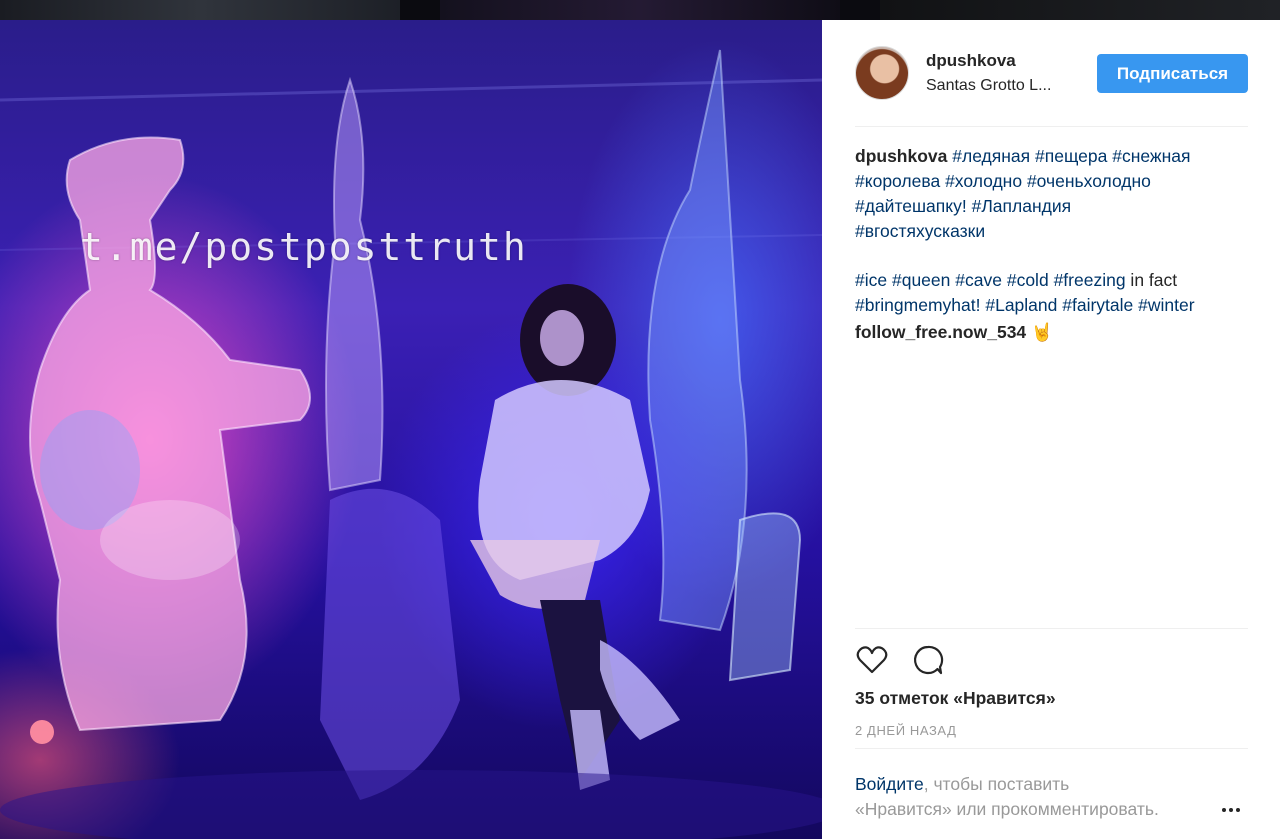  What do you see at coordinates (1051, 748) in the screenshot?
I see `login-divider` at bounding box center [1051, 748].